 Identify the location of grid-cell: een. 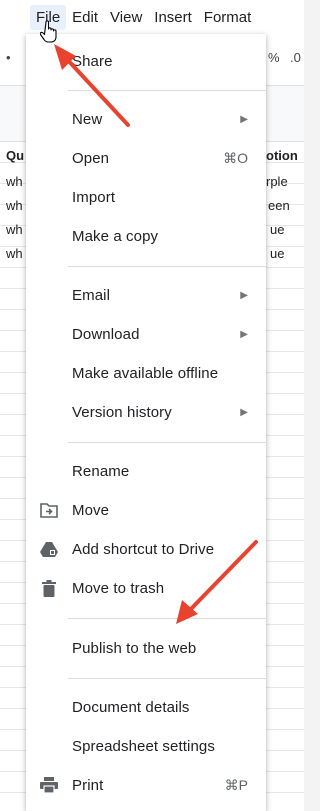
(279, 205).